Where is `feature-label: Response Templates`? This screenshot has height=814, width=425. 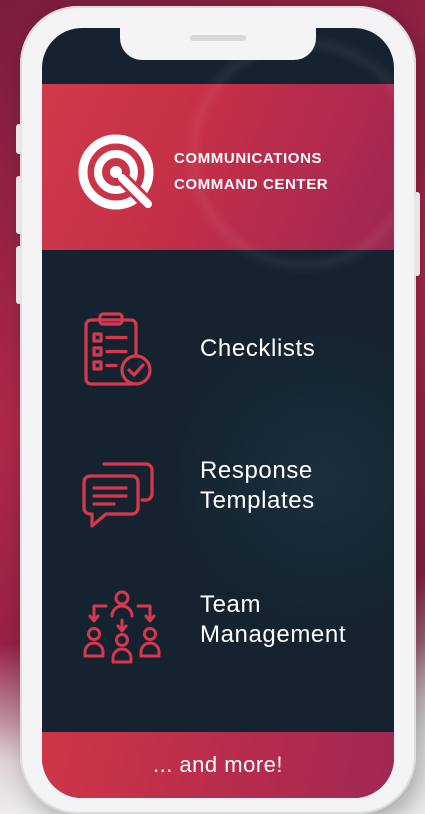
feature-label: Response Templates is located at coordinates (257, 486).